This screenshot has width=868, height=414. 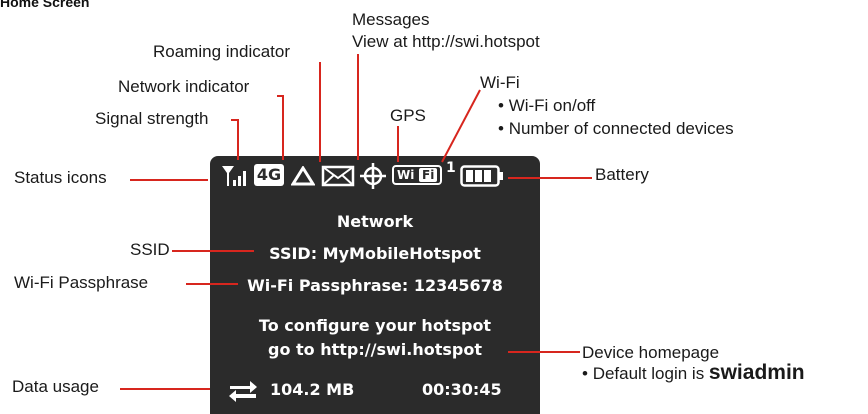 I want to click on wifi-leader, so click(x=461, y=126).